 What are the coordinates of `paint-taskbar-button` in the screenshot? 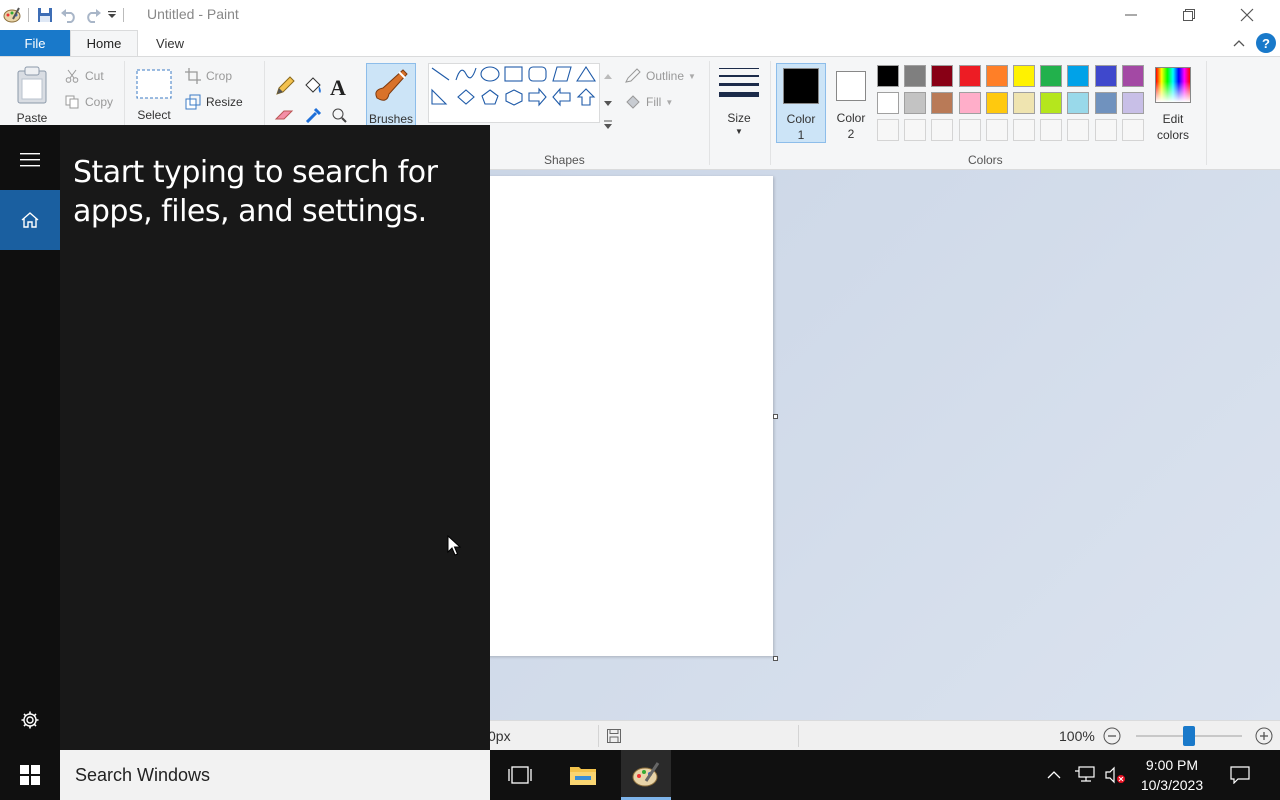 It's located at (646, 775).